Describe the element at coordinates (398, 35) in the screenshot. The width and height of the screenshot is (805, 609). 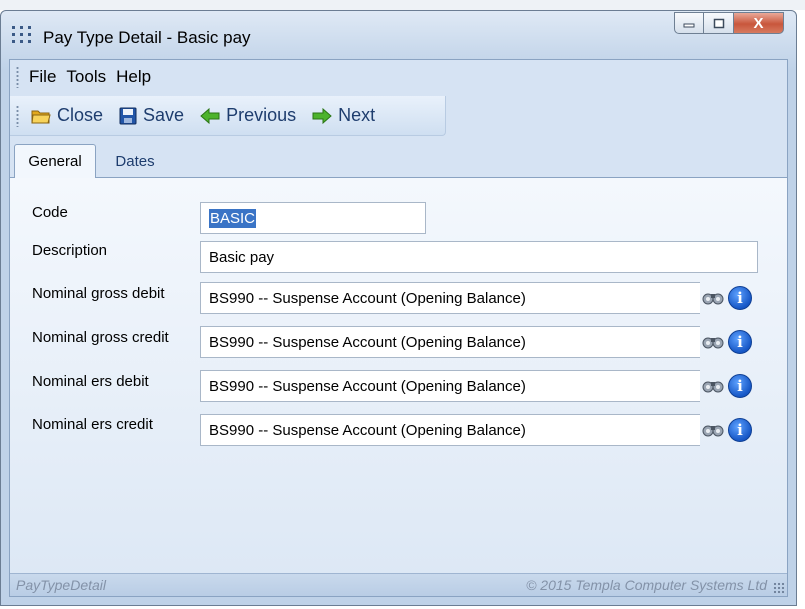
I see `title-bar: Pay Type Detail - Basic pay X` at that location.